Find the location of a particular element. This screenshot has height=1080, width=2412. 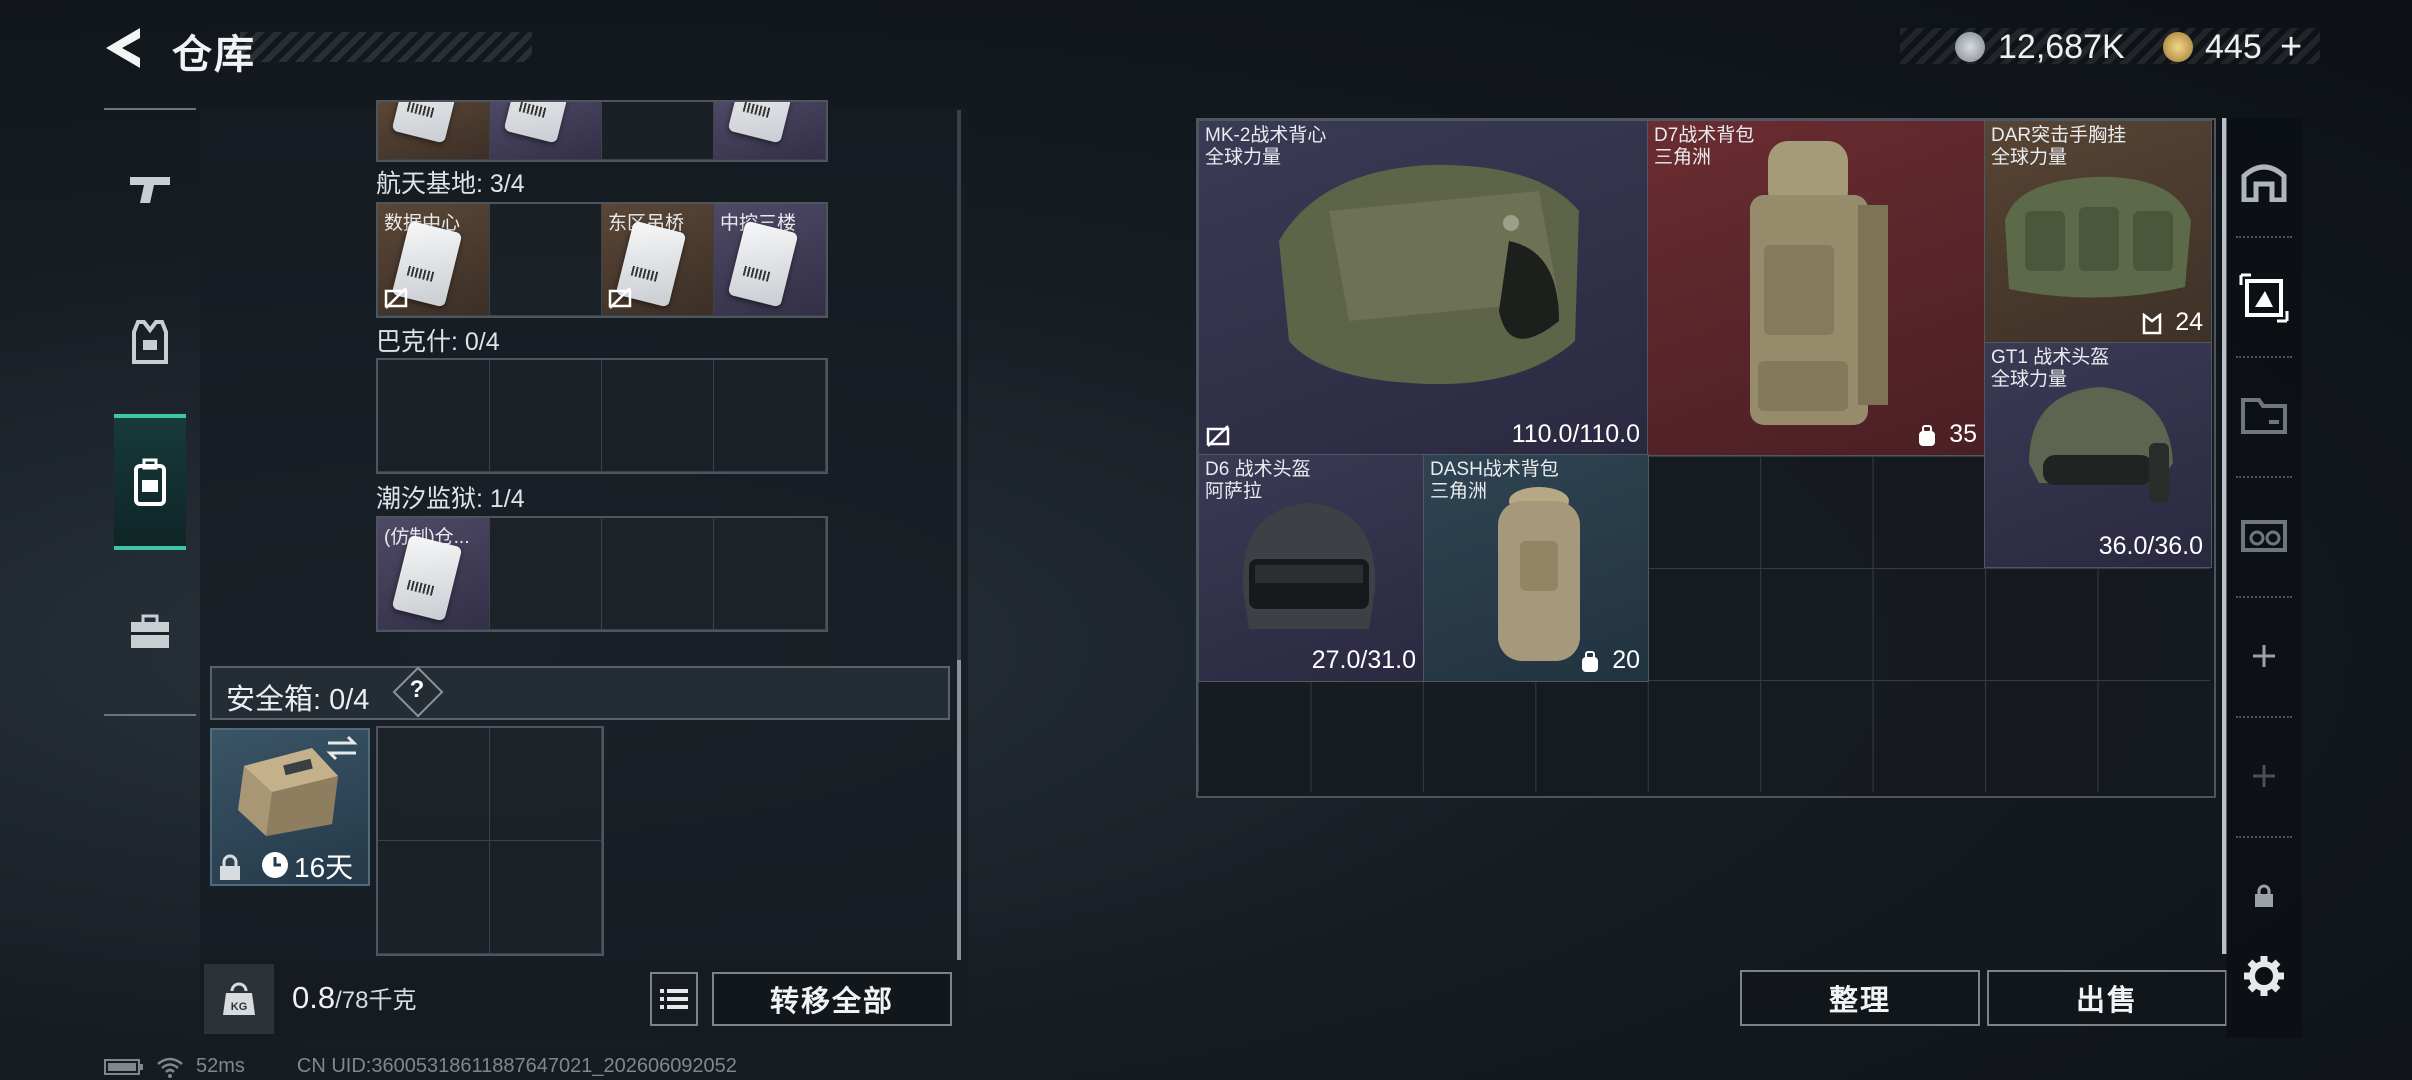

vehicle-icon is located at coordinates (2264, 536).